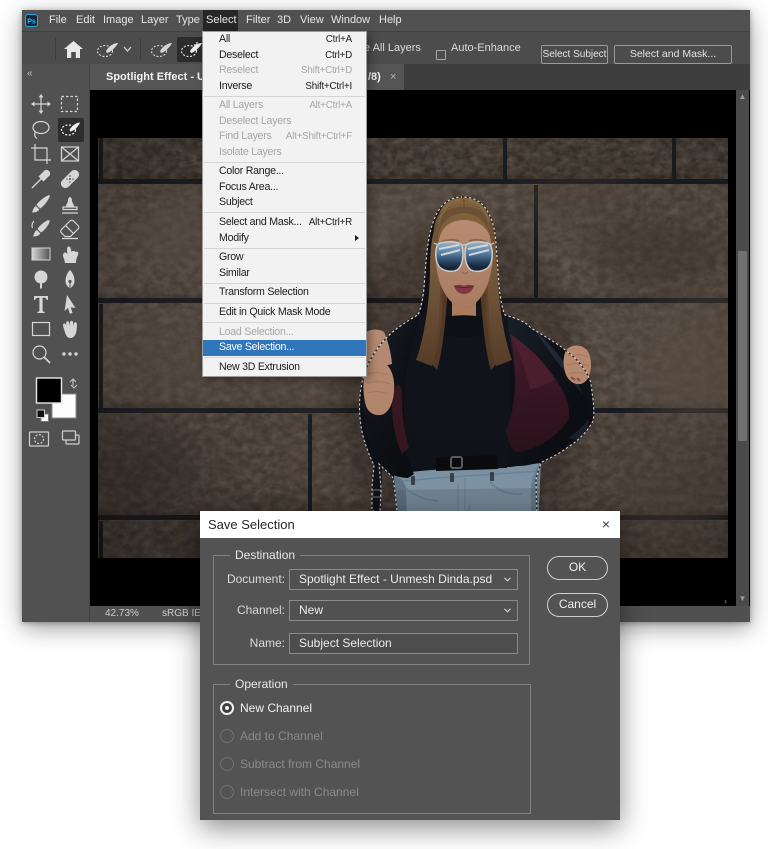  Describe the element at coordinates (31, 22) in the screenshot. I see `svg-text: Ps` at that location.